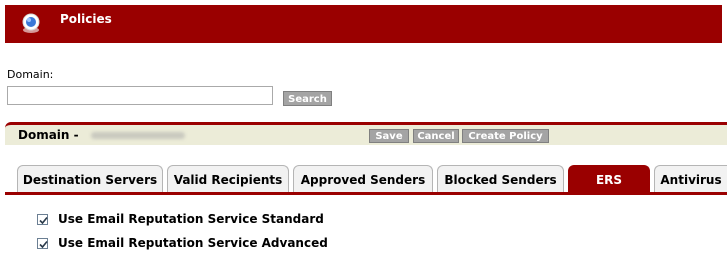  Describe the element at coordinates (228, 178) in the screenshot. I see `tab-valid-recipients: Valid Recipients` at that location.